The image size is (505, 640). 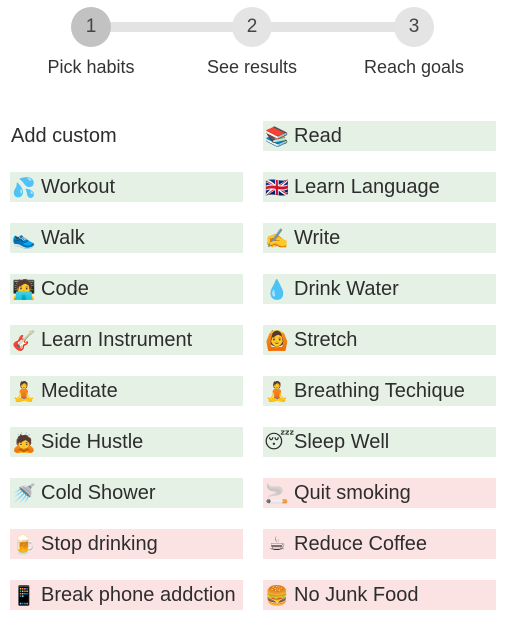 I want to click on habit-label: Quit smoking, so click(x=352, y=492).